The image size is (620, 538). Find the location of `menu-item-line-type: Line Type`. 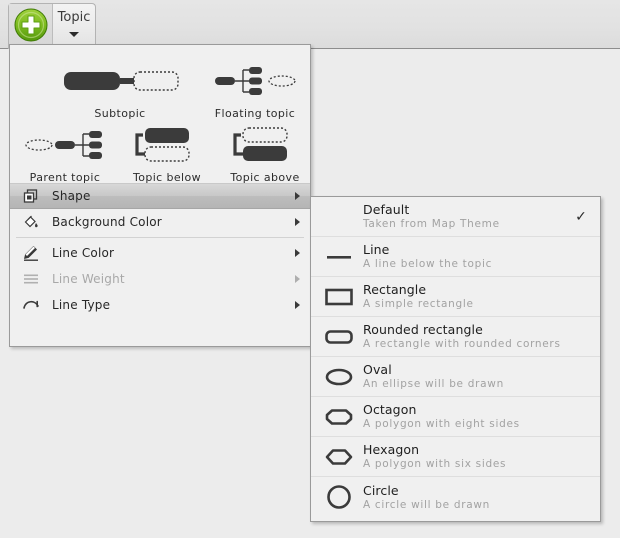

menu-item-line-type: Line Type is located at coordinates (160, 305).